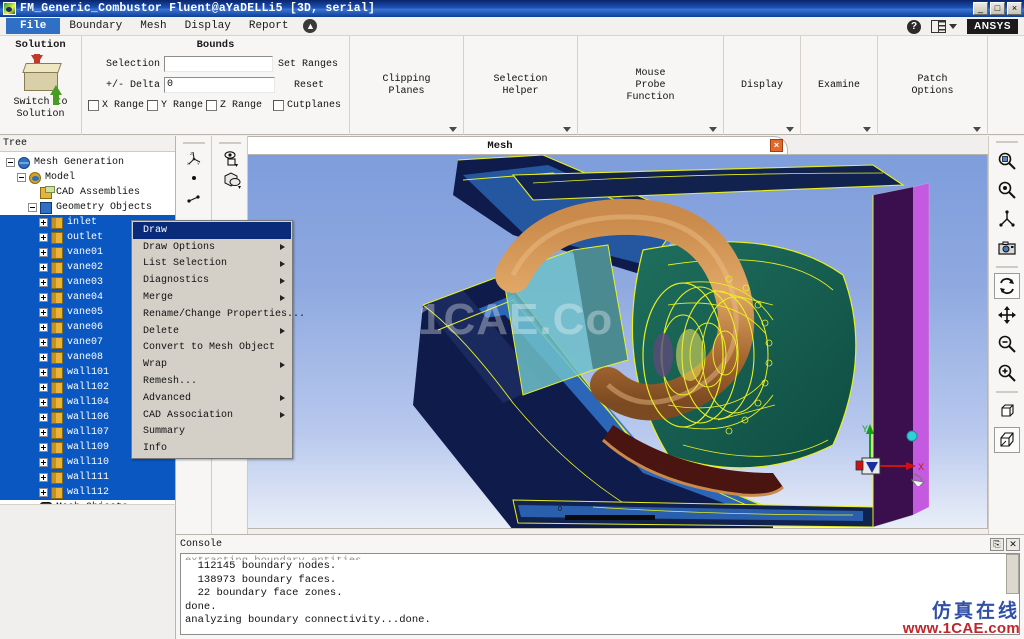  I want to click on context-menu-item-draw-options: Draw Options, so click(212, 247).